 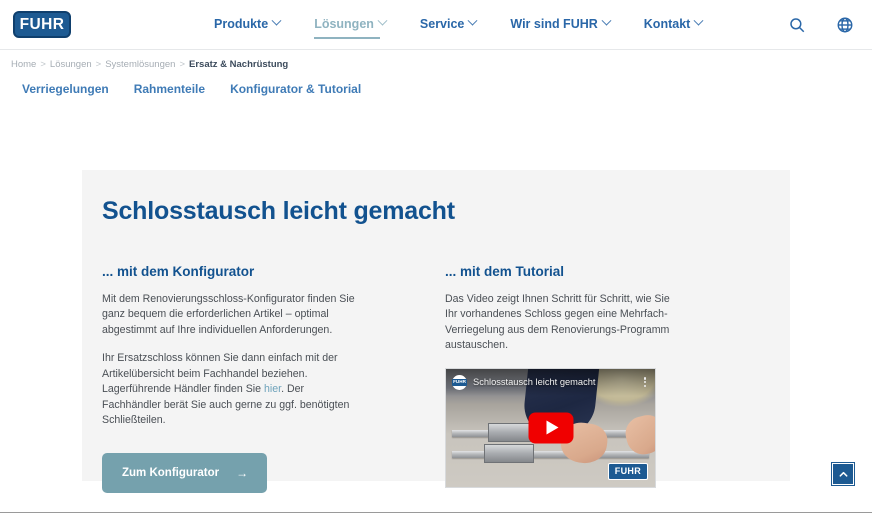 What do you see at coordinates (554, 23) in the screenshot?
I see `nav-item-label: Wir sind FUHR` at bounding box center [554, 23].